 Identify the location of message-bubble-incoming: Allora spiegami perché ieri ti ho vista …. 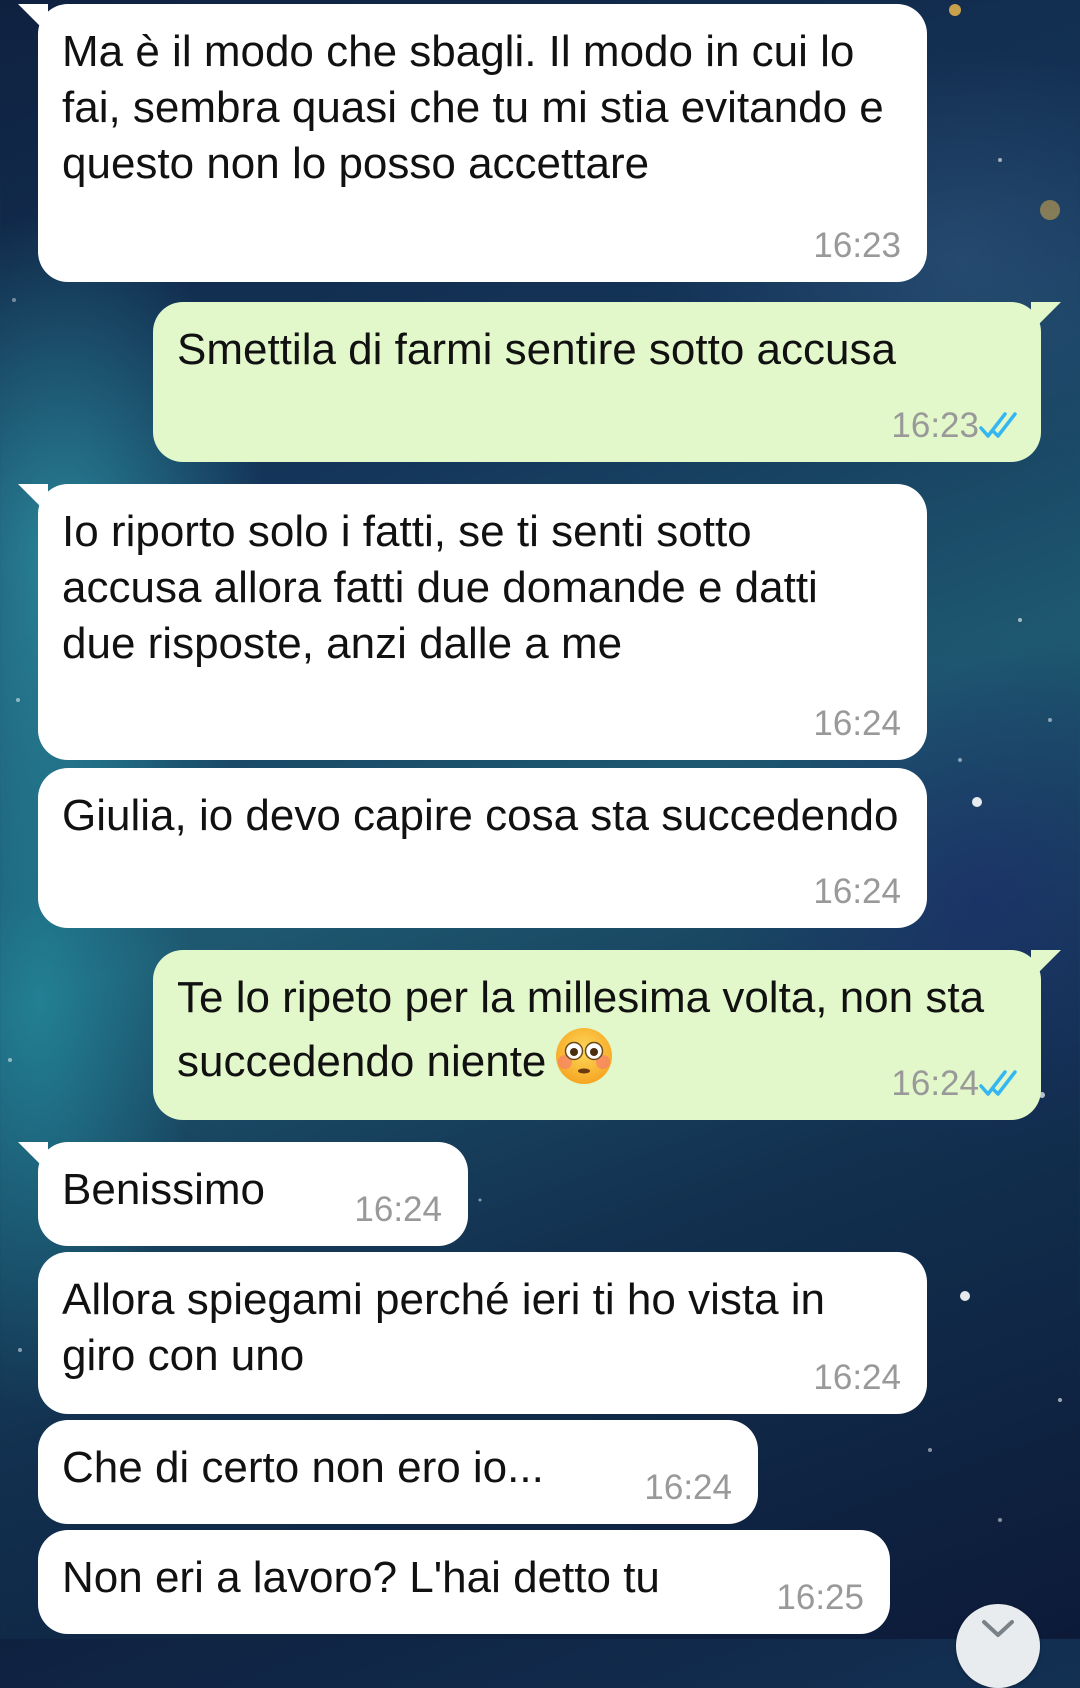
(482, 1333).